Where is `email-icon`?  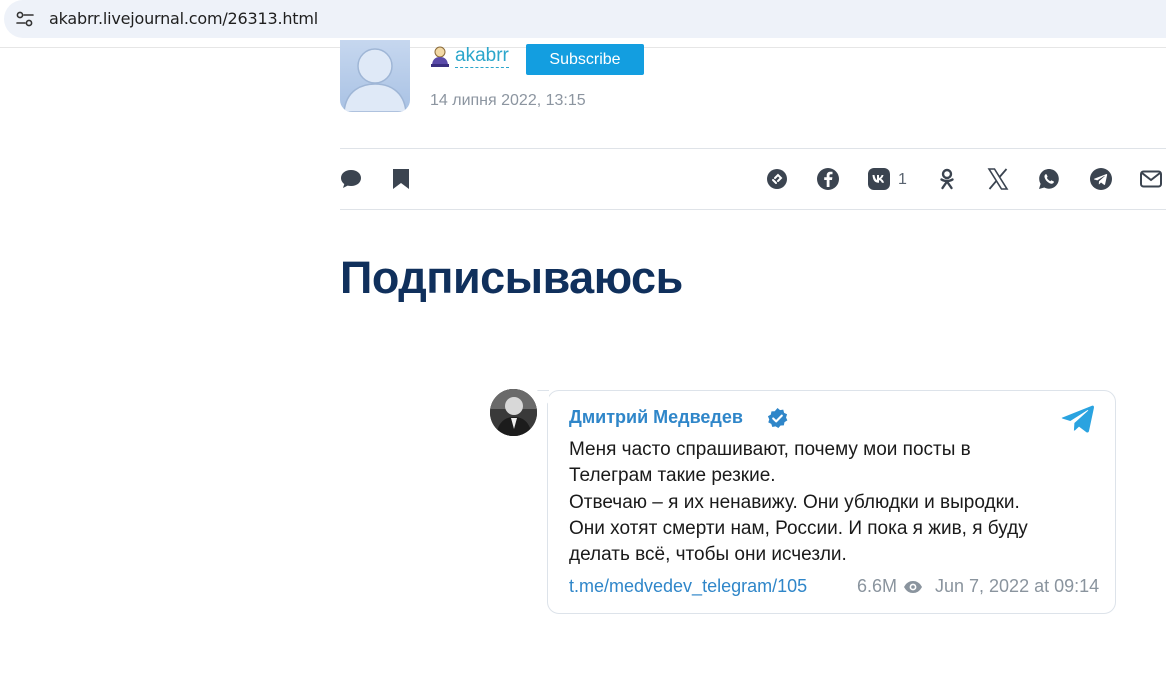 email-icon is located at coordinates (1151, 179).